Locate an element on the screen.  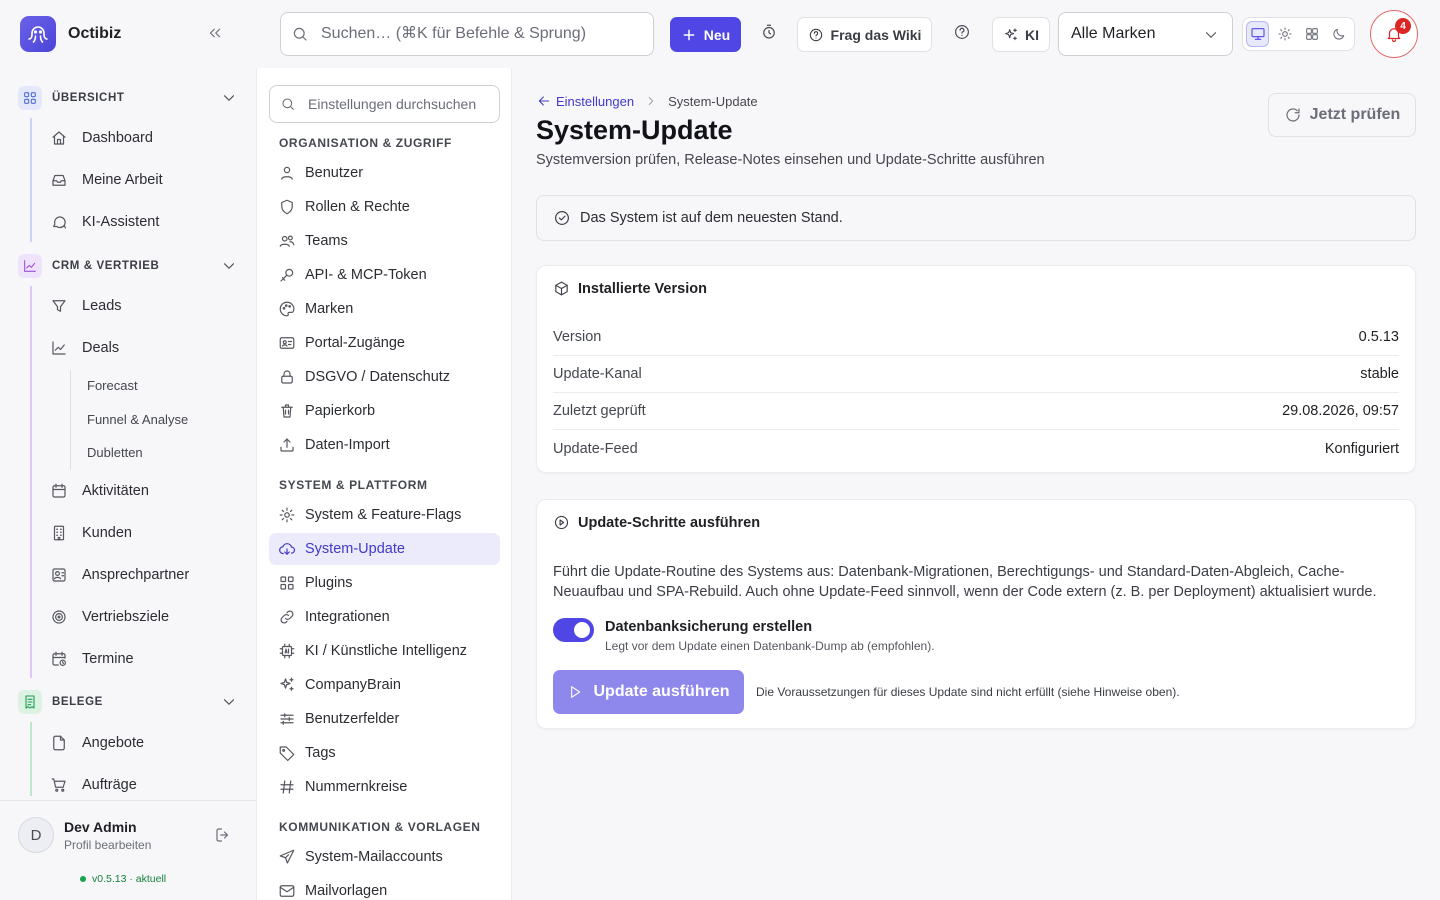
lock-icon is located at coordinates (287, 377).